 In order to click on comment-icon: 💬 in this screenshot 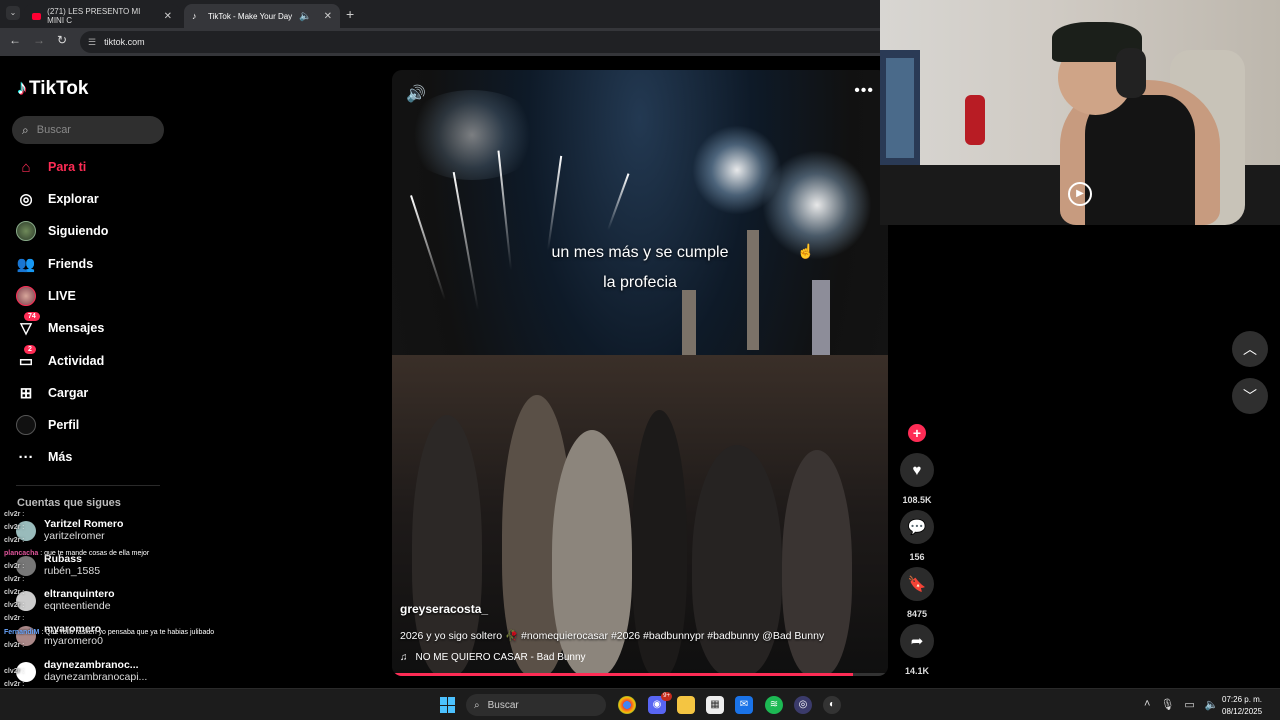, I will do `click(917, 527)`.